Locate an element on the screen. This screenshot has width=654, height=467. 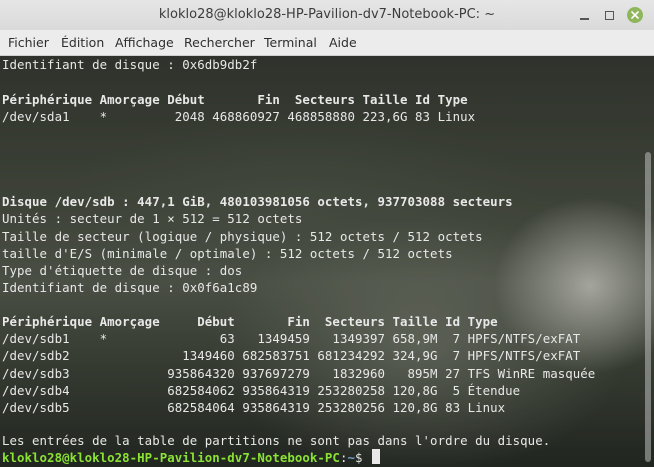
maximize-icon is located at coordinates (609, 15).